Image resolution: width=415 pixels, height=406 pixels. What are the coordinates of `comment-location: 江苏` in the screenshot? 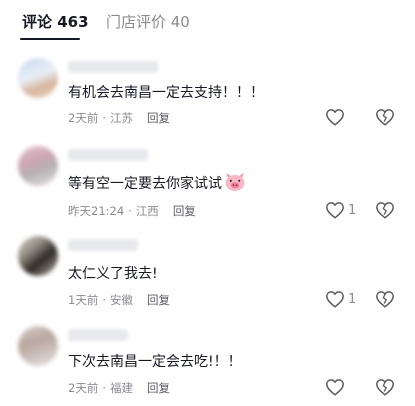 It's located at (121, 118).